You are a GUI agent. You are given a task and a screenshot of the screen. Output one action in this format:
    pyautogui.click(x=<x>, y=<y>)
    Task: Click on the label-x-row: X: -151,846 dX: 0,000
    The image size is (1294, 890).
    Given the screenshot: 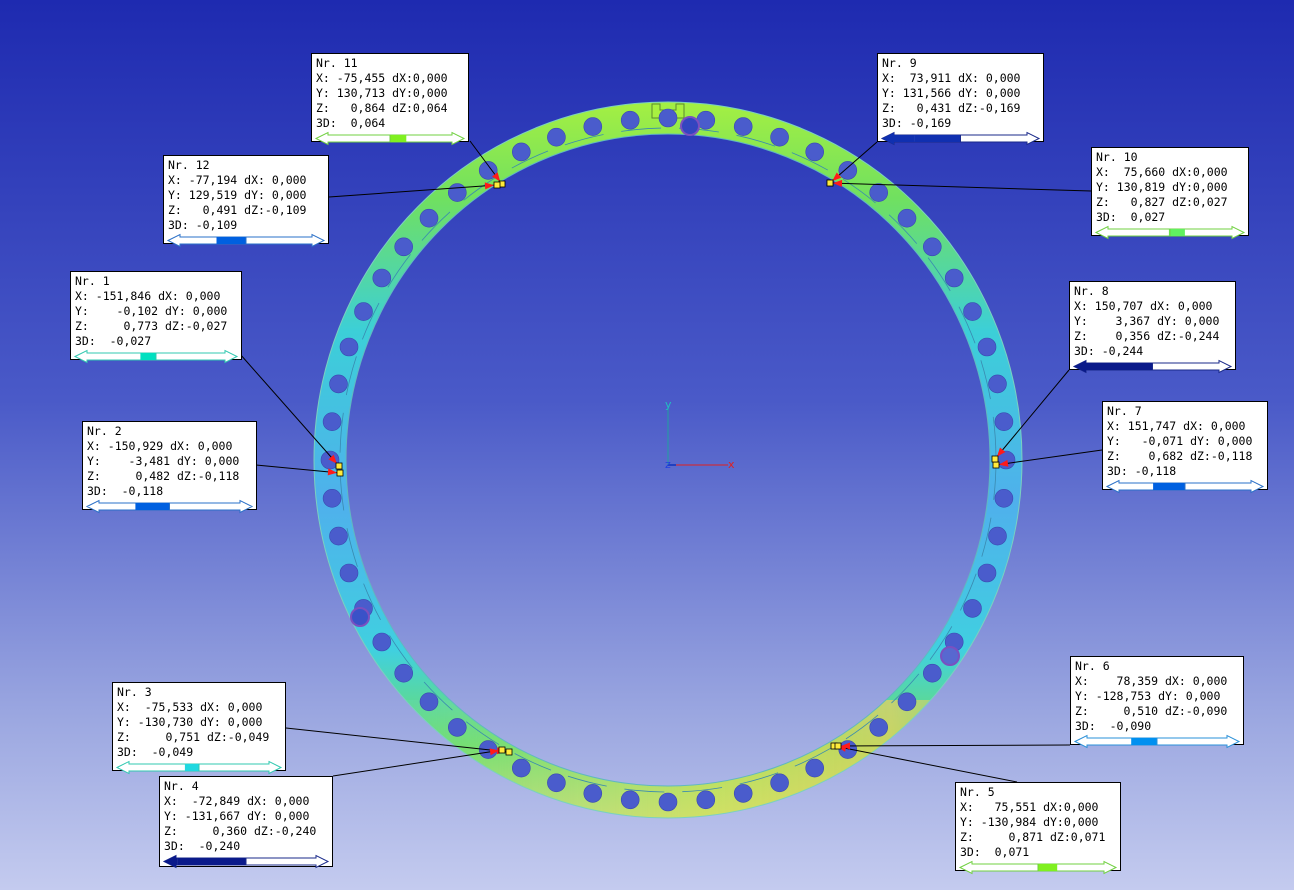 What is the action you would take?
    pyautogui.click(x=148, y=296)
    